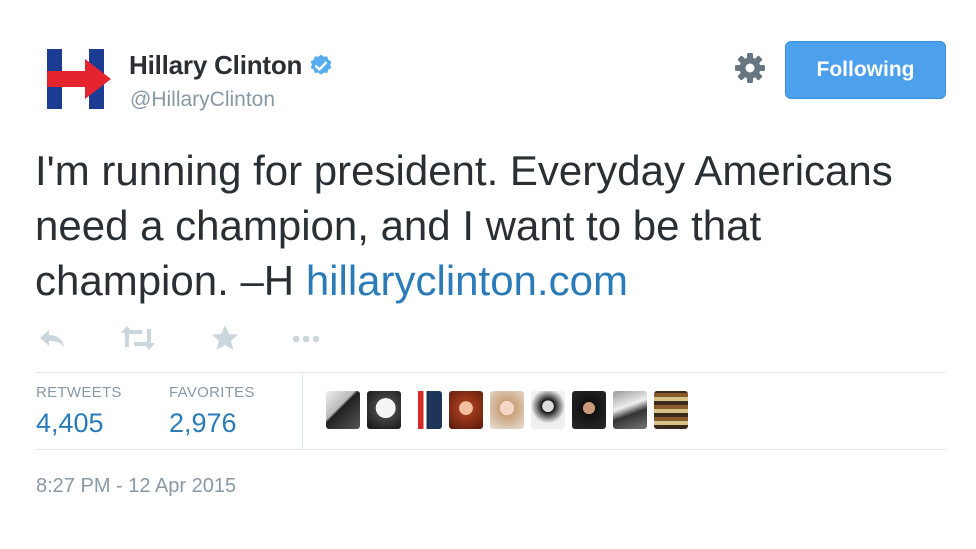 The width and height of the screenshot is (976, 549). What do you see at coordinates (70, 423) in the screenshot?
I see `retweets-count: 4,405` at bounding box center [70, 423].